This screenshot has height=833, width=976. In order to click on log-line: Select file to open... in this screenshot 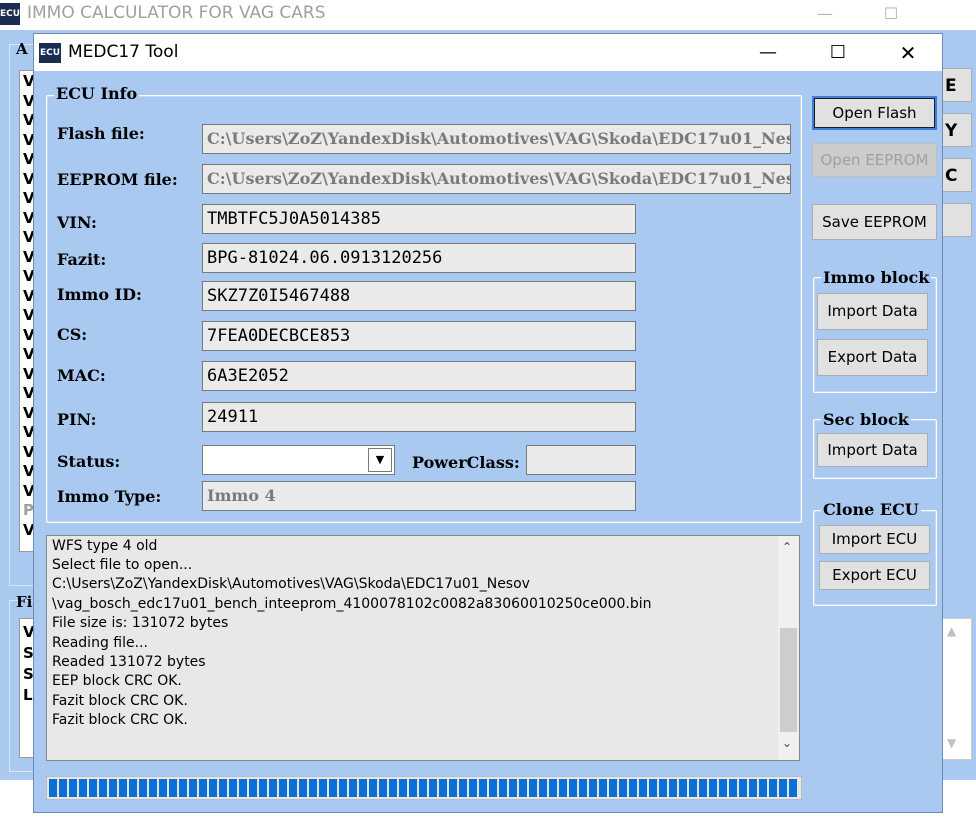, I will do `click(122, 565)`.